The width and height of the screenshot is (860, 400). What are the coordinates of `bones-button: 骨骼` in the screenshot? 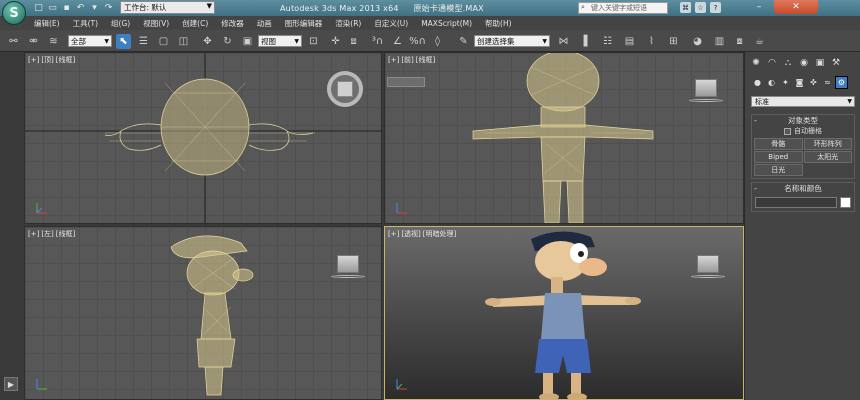 It's located at (778, 144).